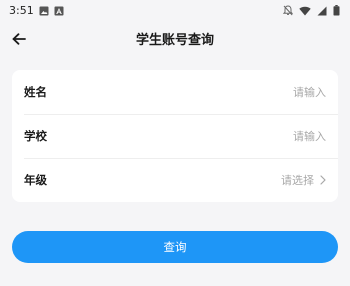  What do you see at coordinates (199, 180) in the screenshot?
I see `grade-select: 请选择` at bounding box center [199, 180].